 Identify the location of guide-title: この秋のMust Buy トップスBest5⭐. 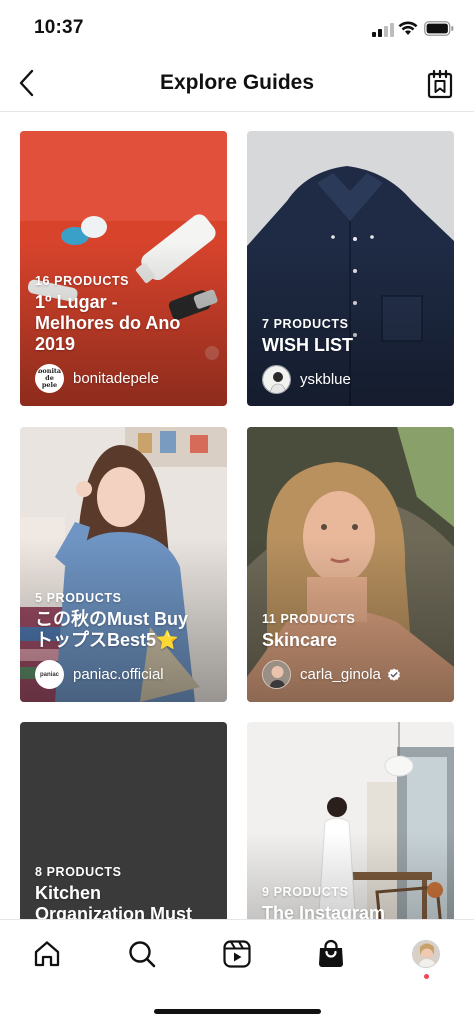
(126, 630).